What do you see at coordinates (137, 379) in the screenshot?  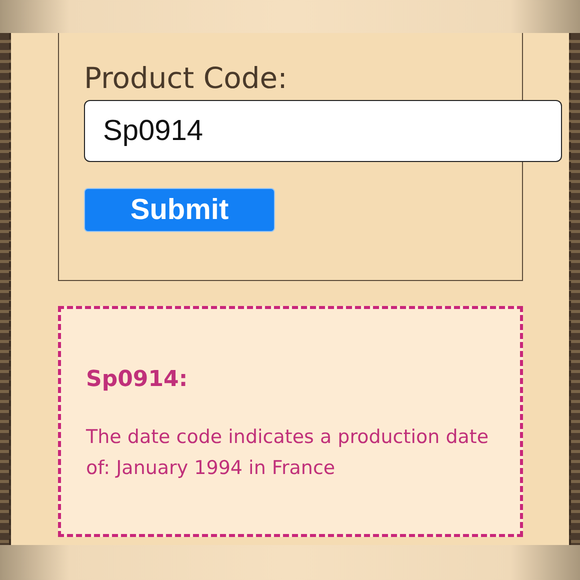 I see `result-code: Sp0914:` at bounding box center [137, 379].